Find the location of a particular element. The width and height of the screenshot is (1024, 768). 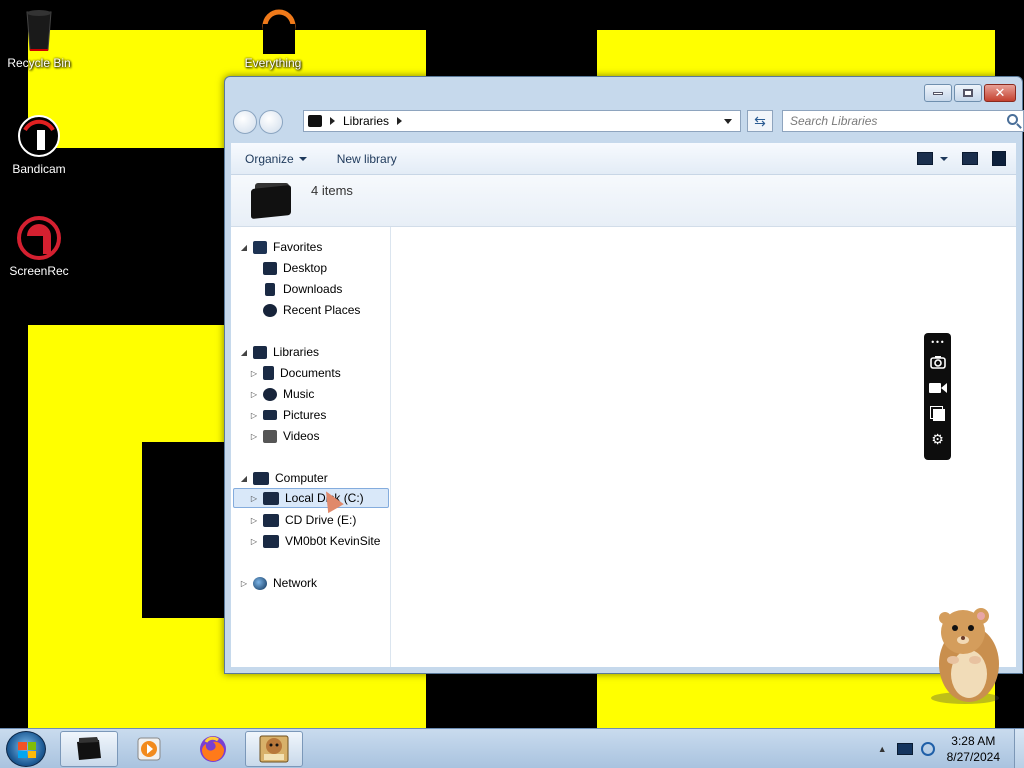

back-button is located at coordinates (245, 122).